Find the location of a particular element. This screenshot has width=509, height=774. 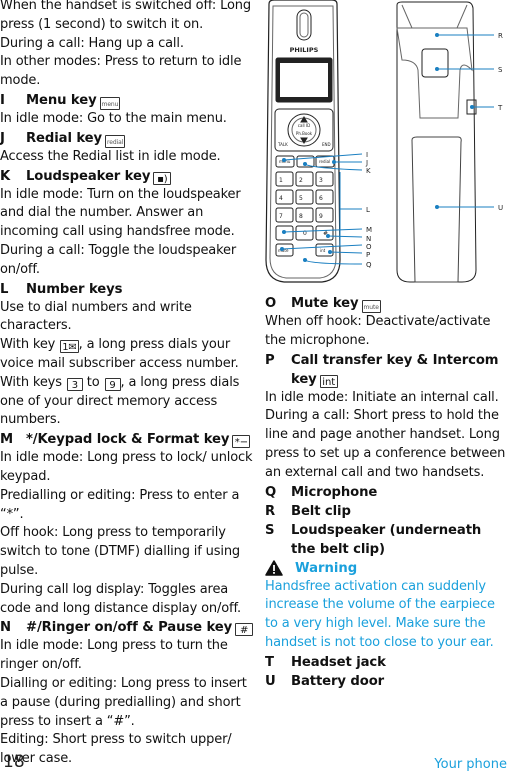

callout-label: S is located at coordinates (500, 70).